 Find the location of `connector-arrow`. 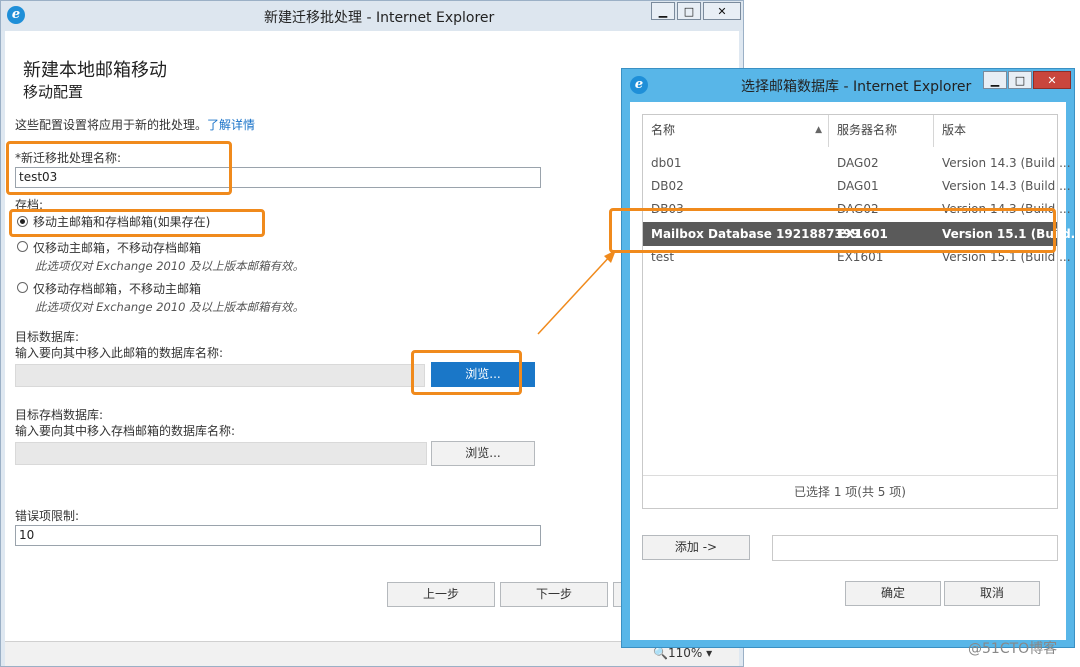

connector-arrow is located at coordinates (576, 292).